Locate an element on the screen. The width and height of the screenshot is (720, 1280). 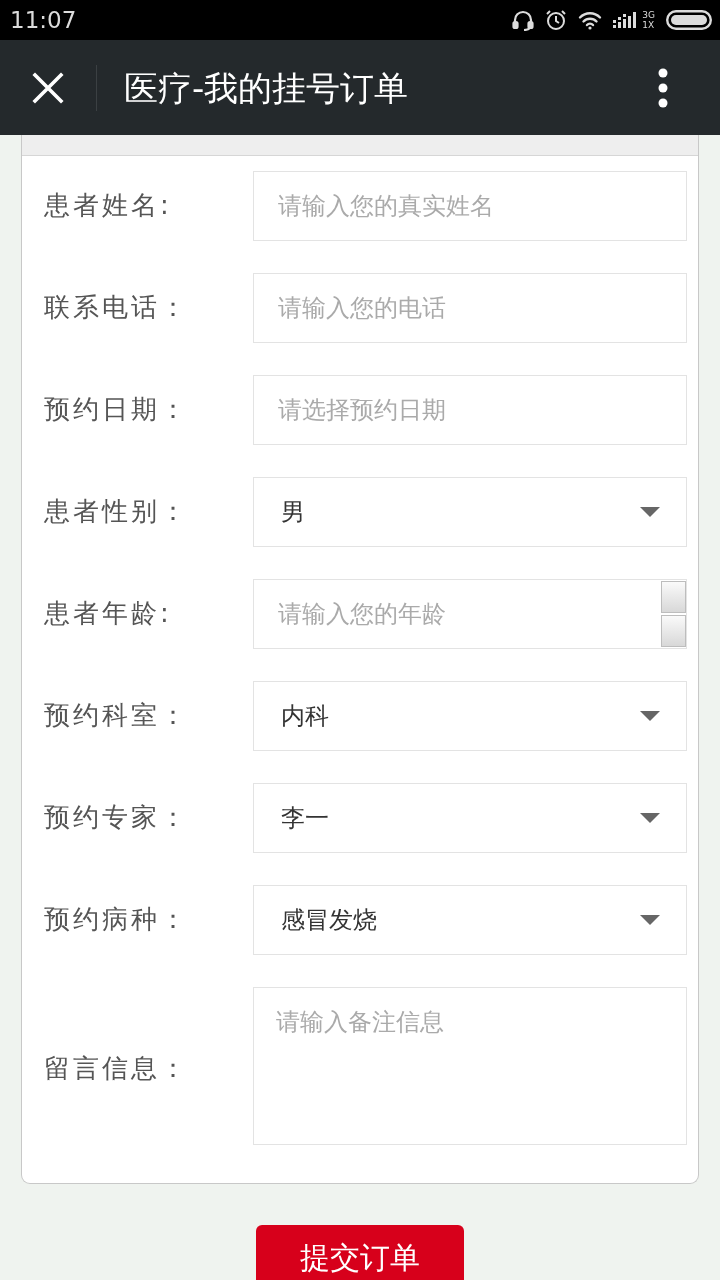
kebab-menu-icon is located at coordinates (663, 87).